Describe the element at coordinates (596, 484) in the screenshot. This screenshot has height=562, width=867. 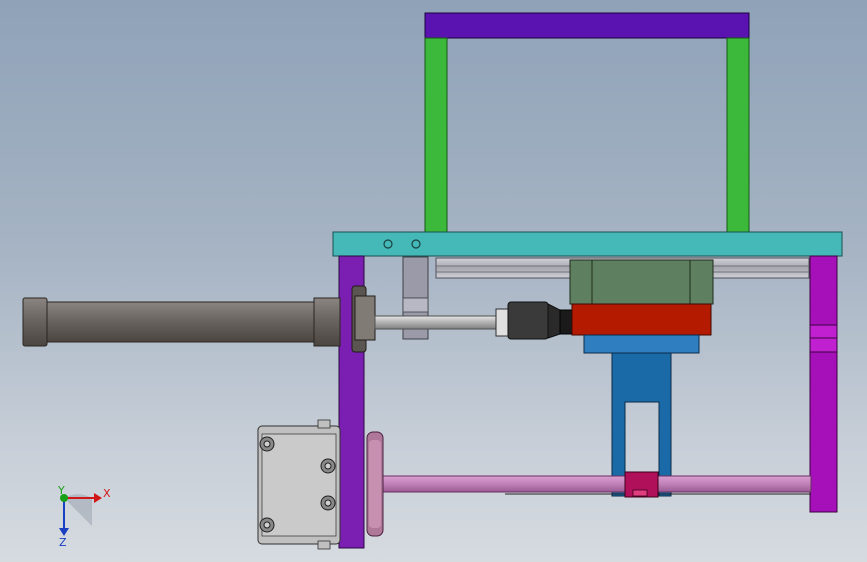
I see `pink-rod` at that location.